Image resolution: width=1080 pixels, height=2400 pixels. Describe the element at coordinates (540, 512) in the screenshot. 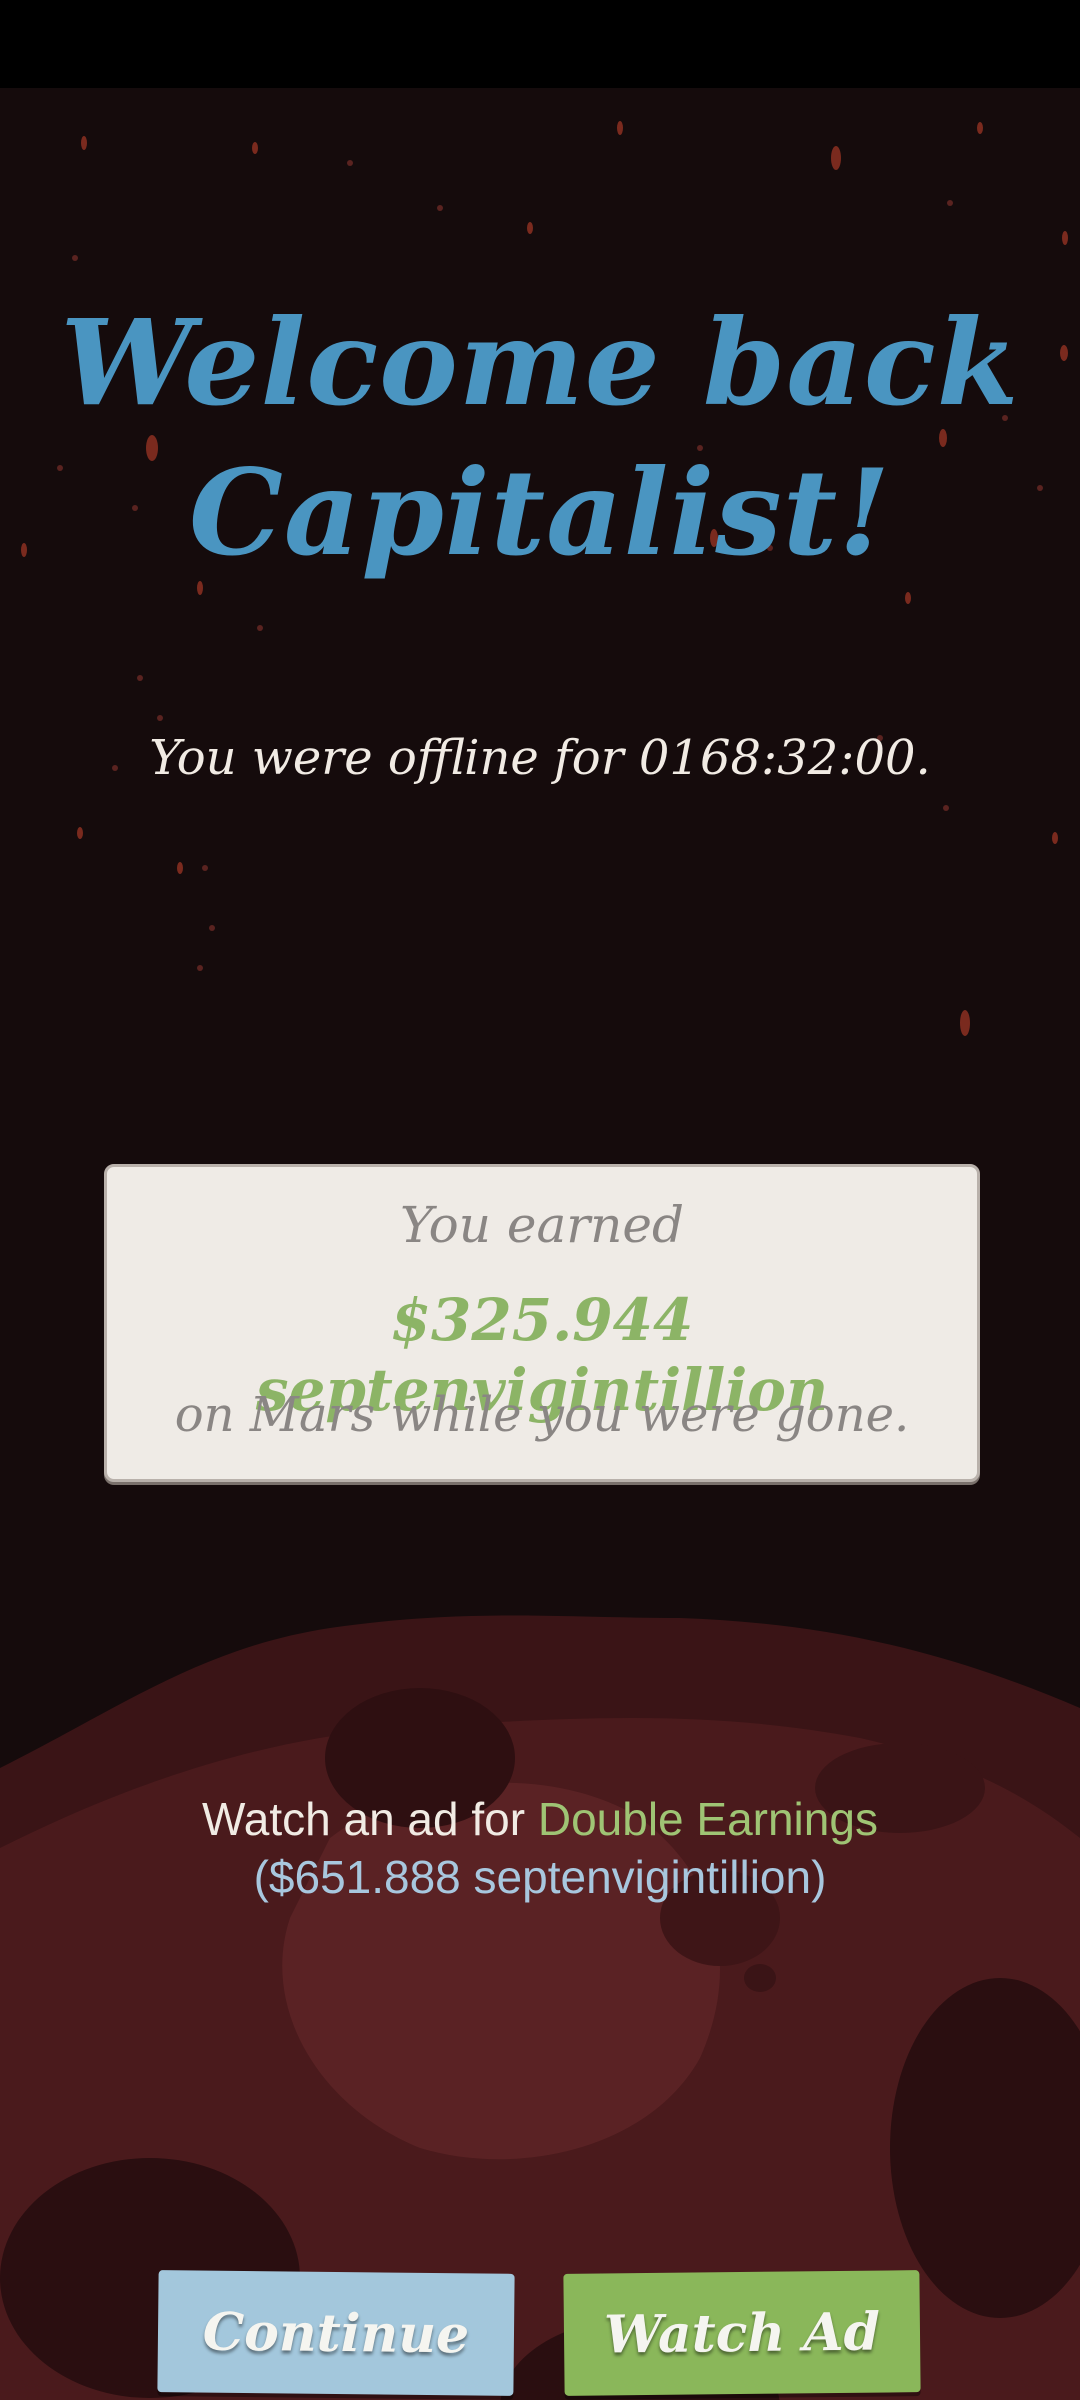

I see `welcome-title-line2: Capitalist!` at that location.